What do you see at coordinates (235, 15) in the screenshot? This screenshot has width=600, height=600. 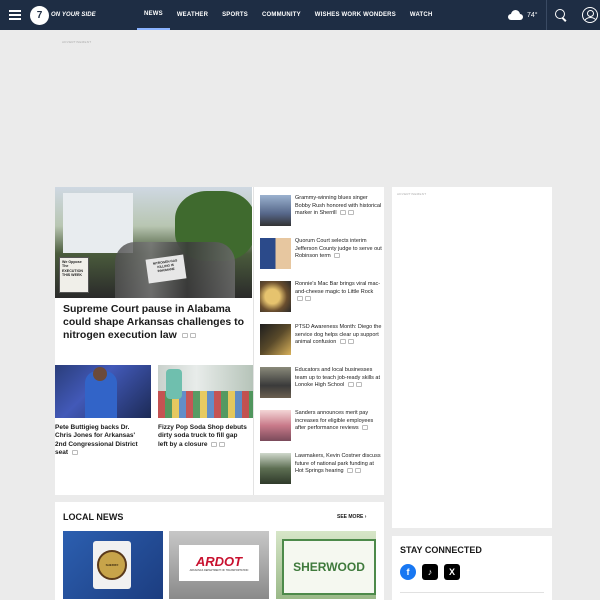 I see `nav-sports: SPORTS` at bounding box center [235, 15].